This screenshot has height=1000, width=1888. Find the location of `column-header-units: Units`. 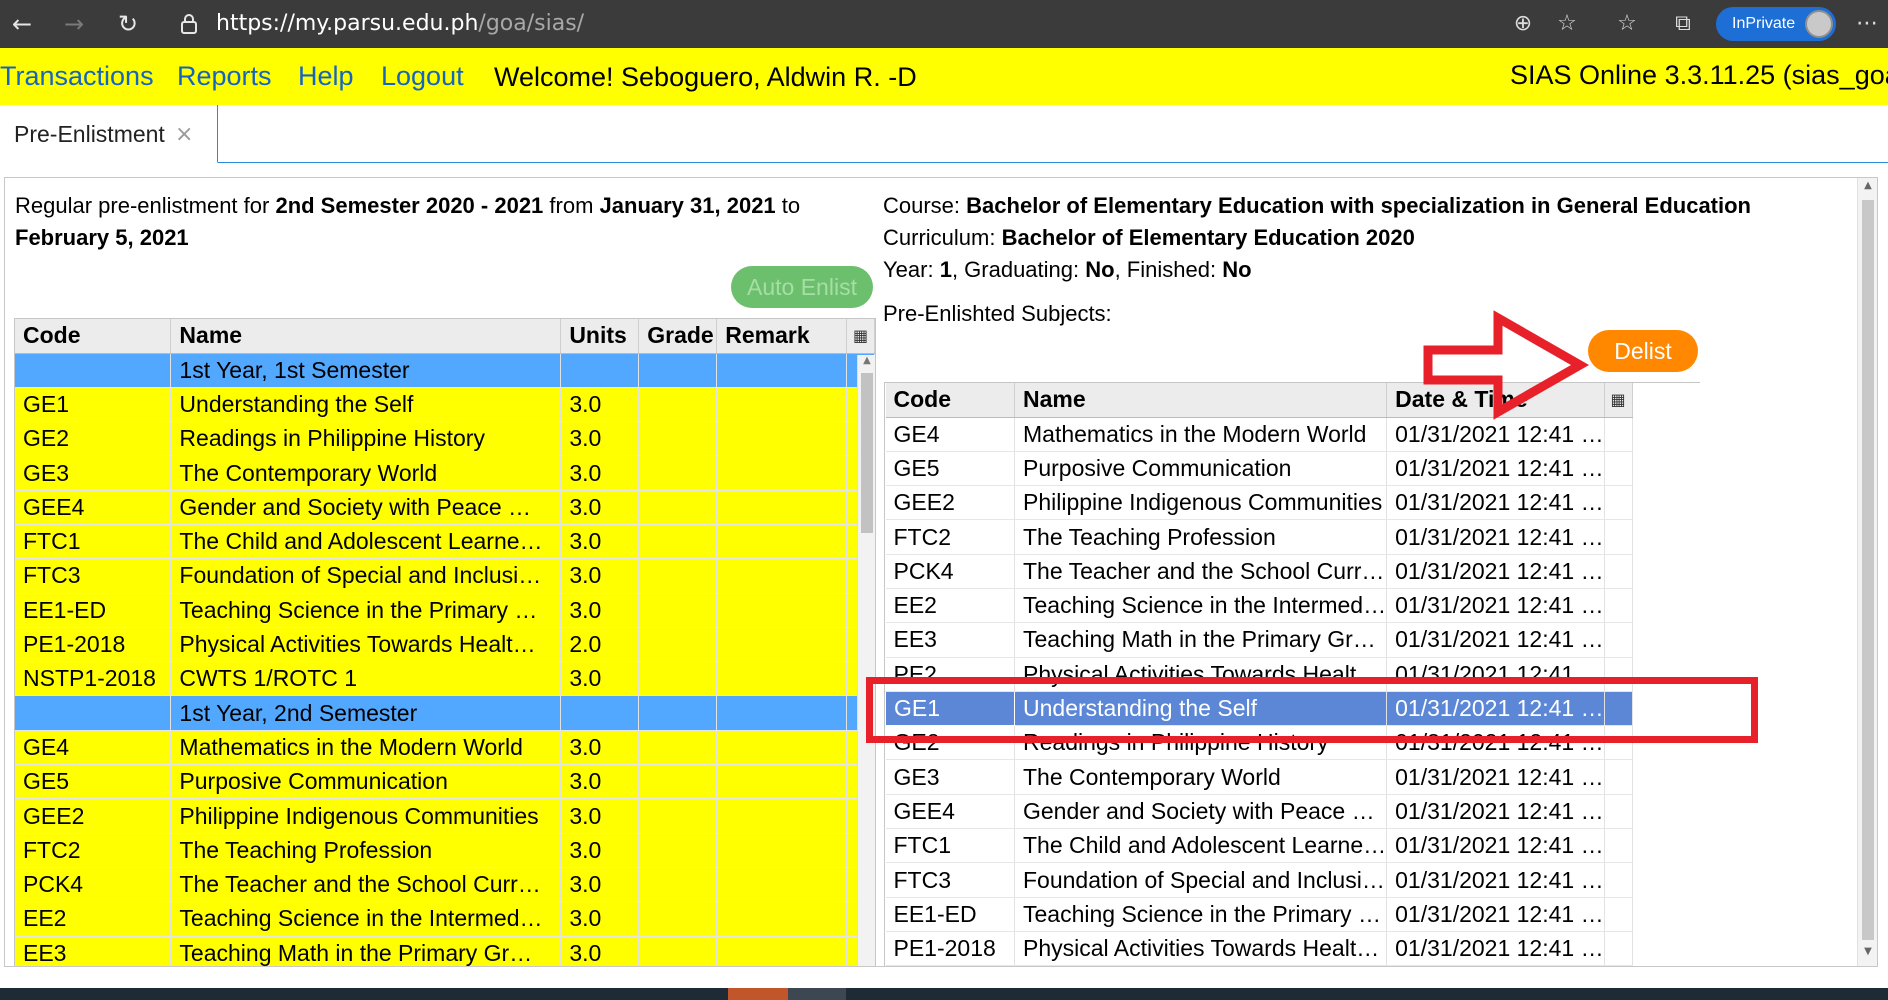

column-header-units: Units is located at coordinates (600, 336).